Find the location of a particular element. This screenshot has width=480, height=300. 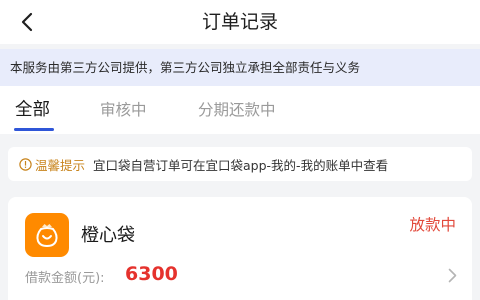

tab-all: 全部 is located at coordinates (32, 110).